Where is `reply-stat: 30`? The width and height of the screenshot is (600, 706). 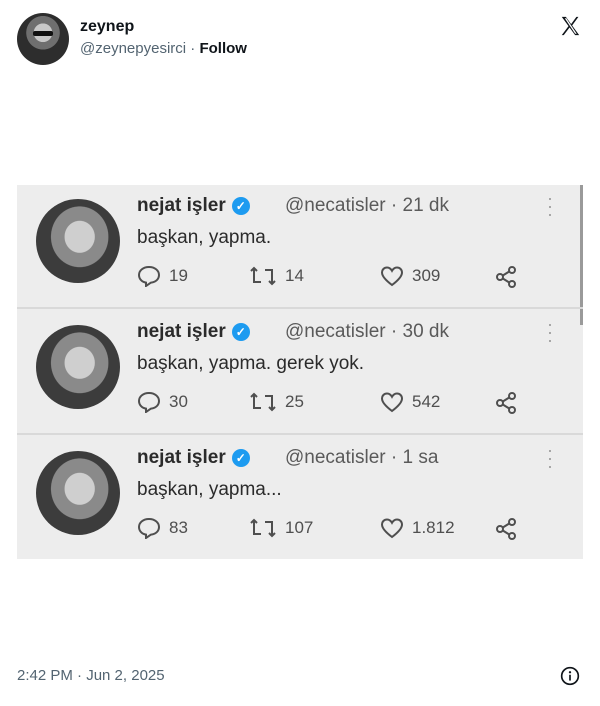
reply-stat: 30 is located at coordinates (162, 402).